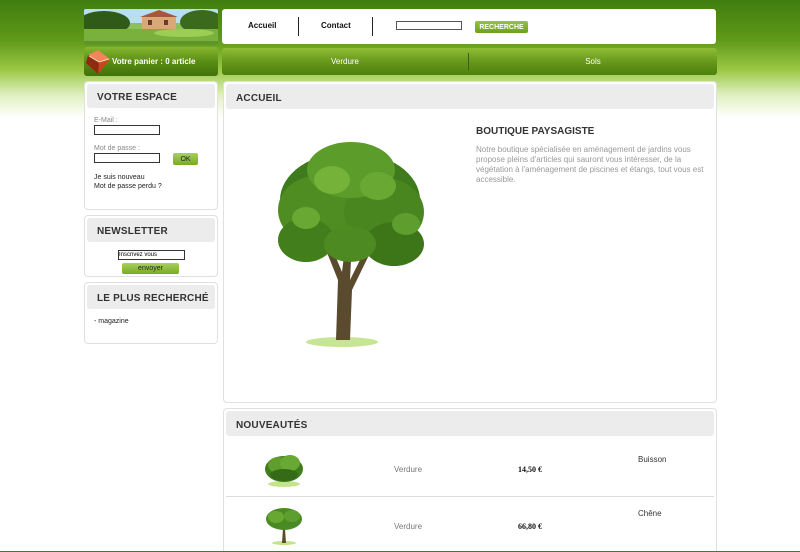  I want to click on account-box-header: VOTRE ESPACE, so click(151, 96).